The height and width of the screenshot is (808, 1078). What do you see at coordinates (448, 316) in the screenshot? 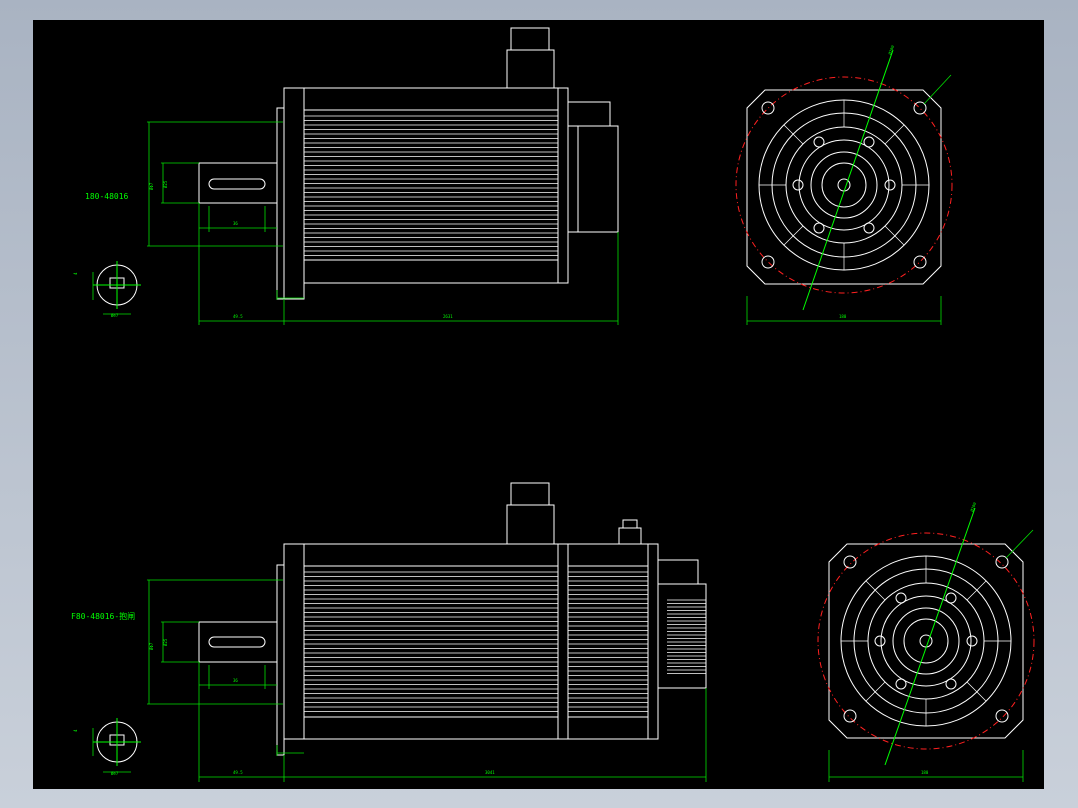
I see `svg-text: 2631` at bounding box center [448, 316].